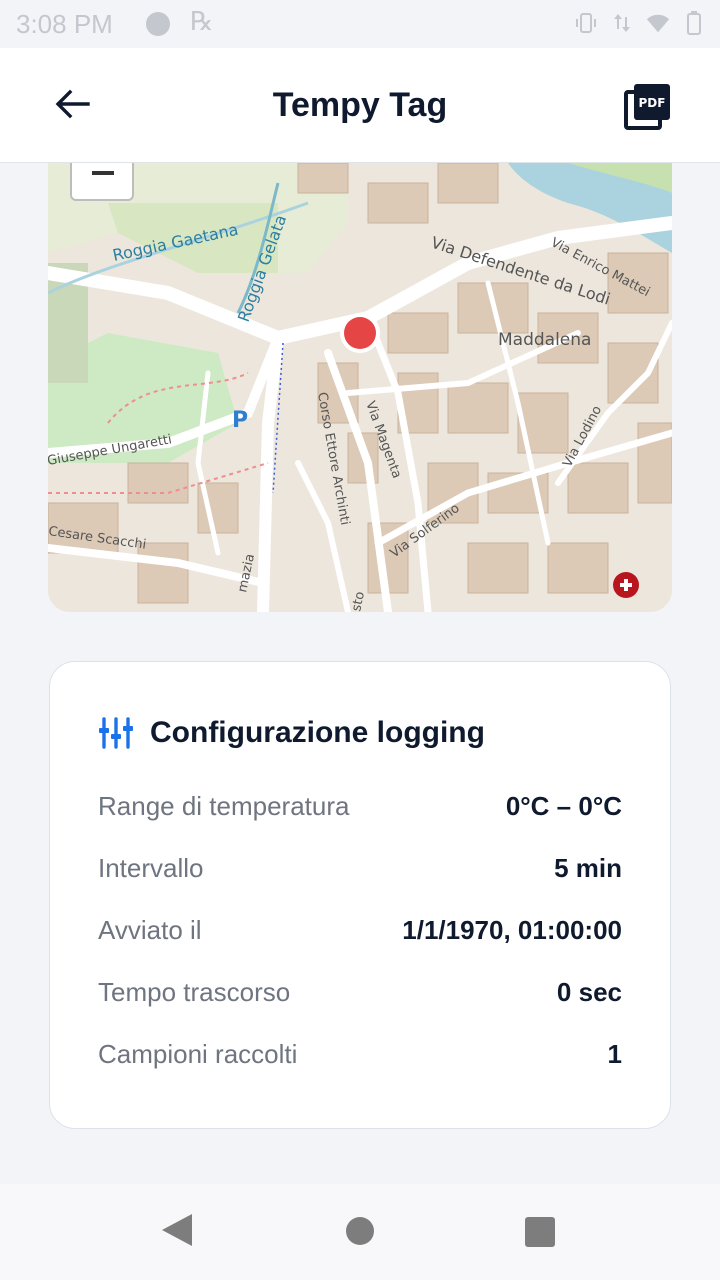  I want to click on pdf-badge-text: PDF, so click(652, 103).